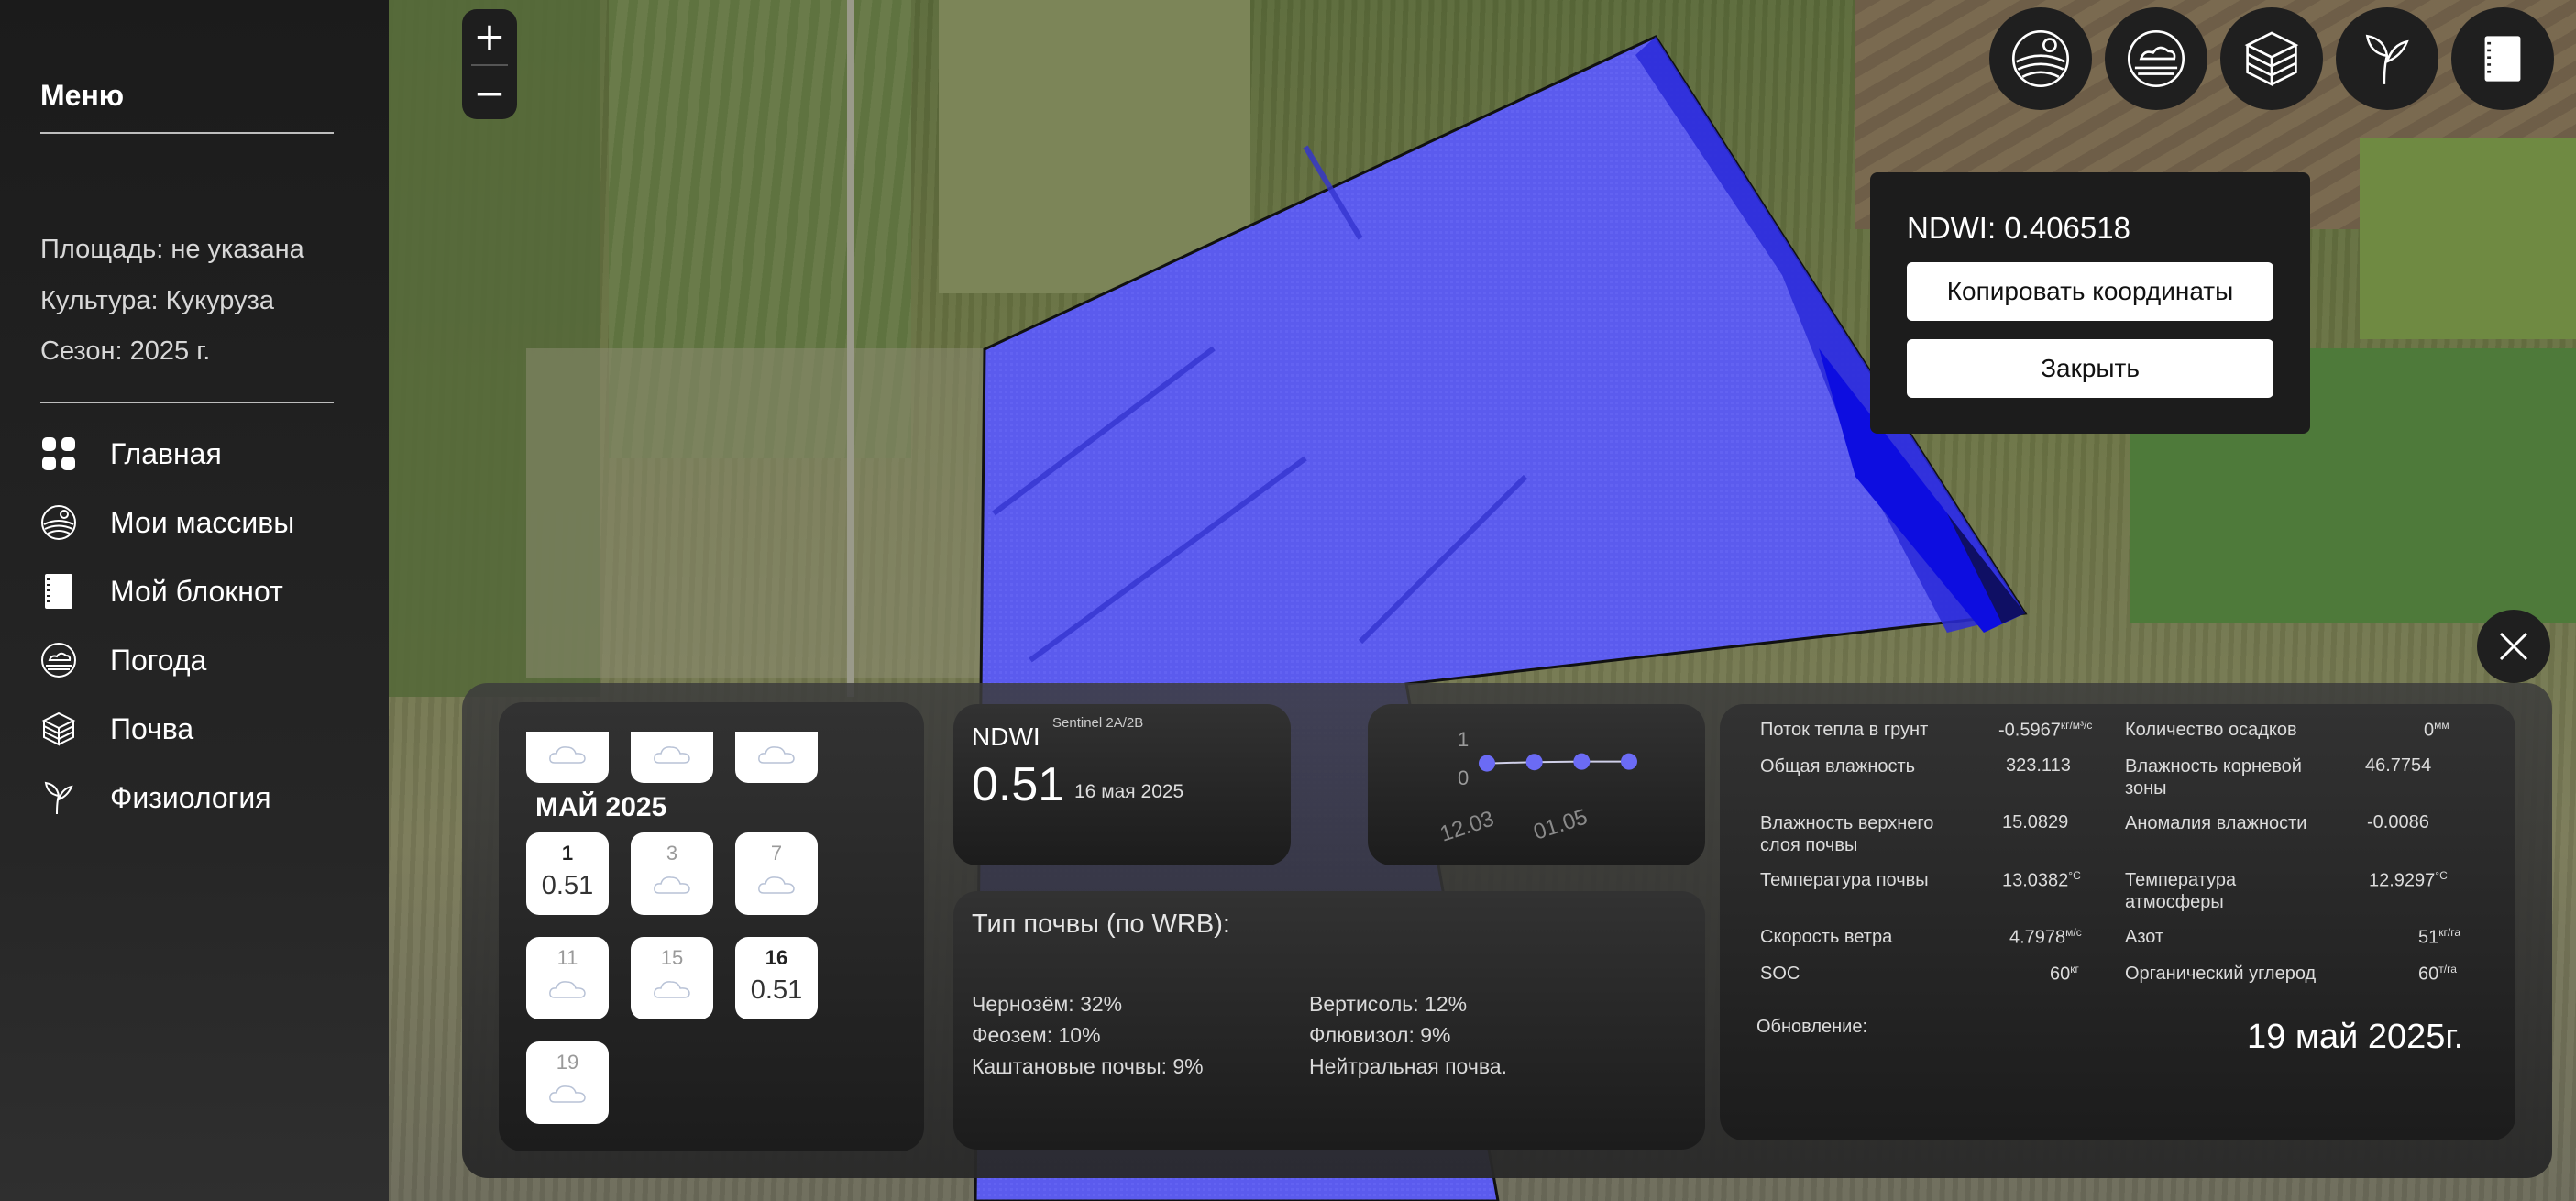 The width and height of the screenshot is (2576, 1201). Describe the element at coordinates (1838, 766) in the screenshot. I see `stat-label: Общая влажность` at that location.